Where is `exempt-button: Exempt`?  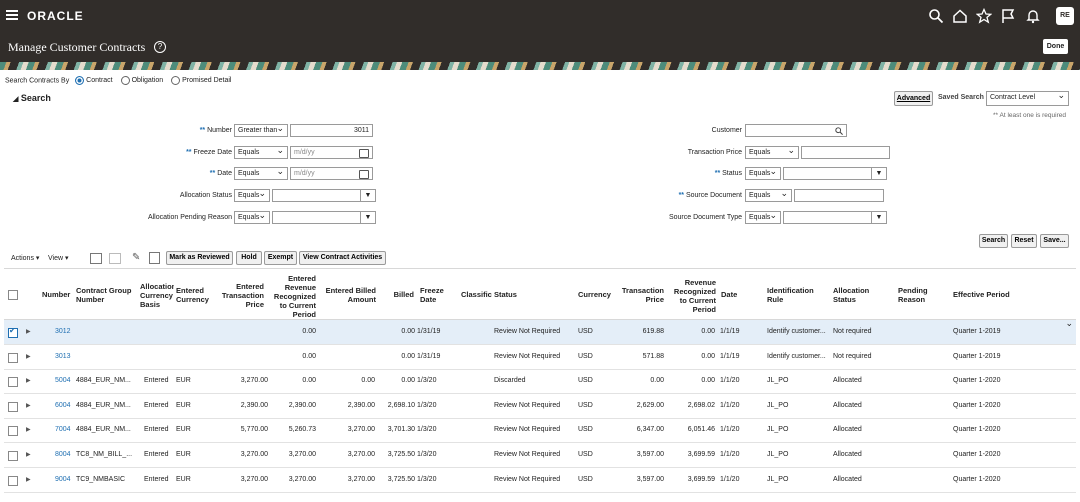
exempt-button: Exempt is located at coordinates (280, 258).